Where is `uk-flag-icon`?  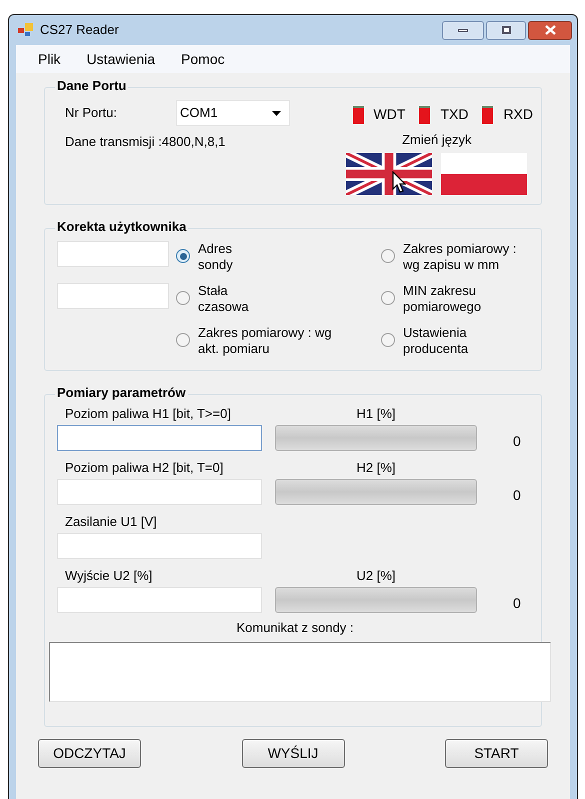 uk-flag-icon is located at coordinates (389, 173).